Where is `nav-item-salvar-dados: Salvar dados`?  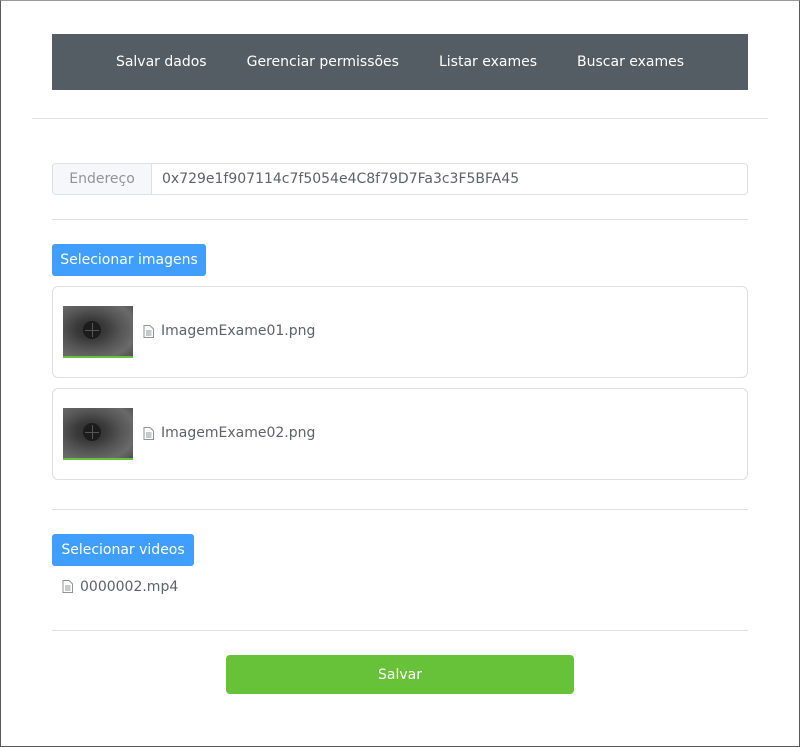 nav-item-salvar-dados: Salvar dados is located at coordinates (161, 62).